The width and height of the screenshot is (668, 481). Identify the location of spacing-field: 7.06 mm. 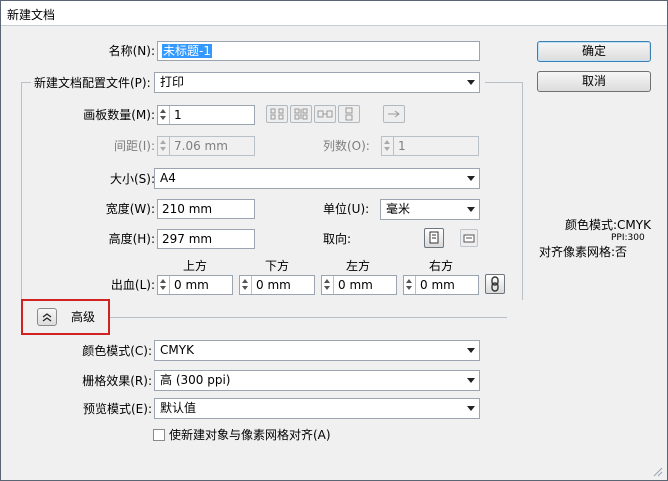
(206, 146).